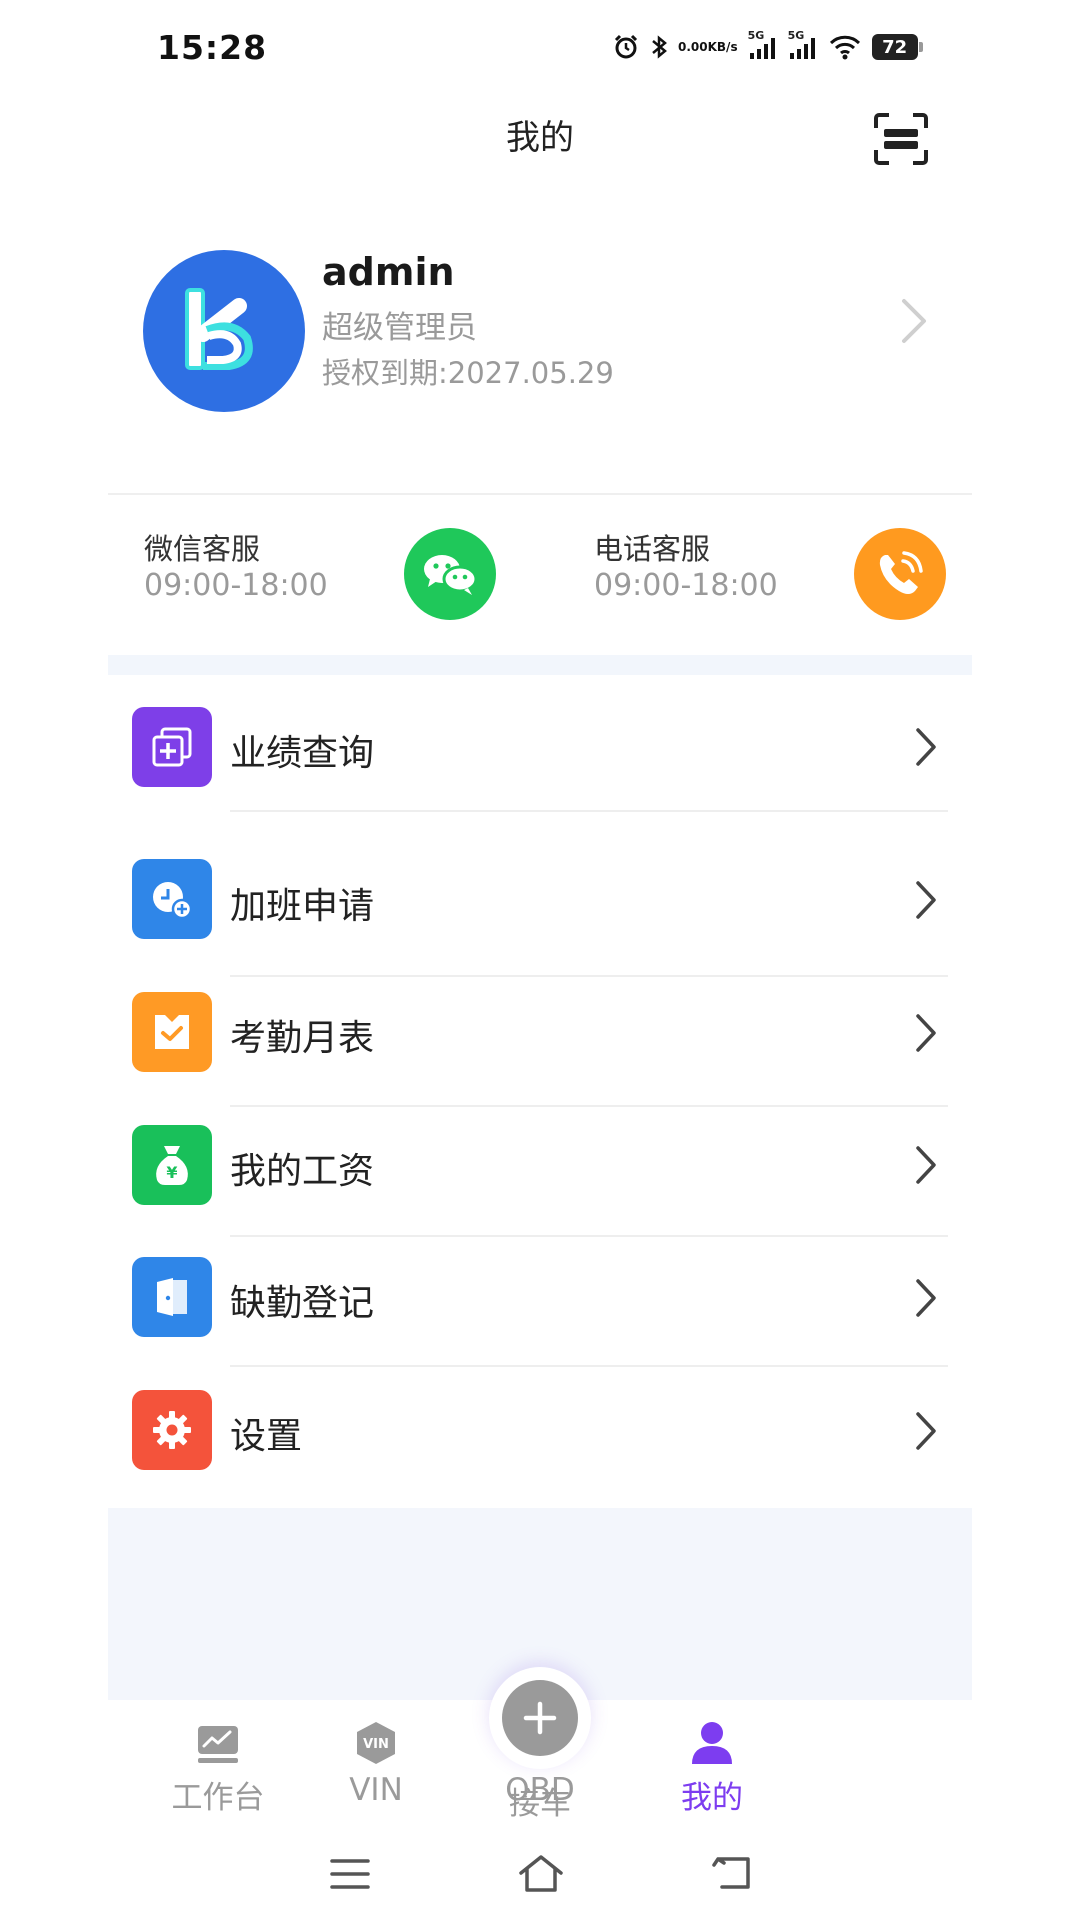 This screenshot has width=1080, height=1920. What do you see at coordinates (712, 1743) in the screenshot?
I see `user-icon` at bounding box center [712, 1743].